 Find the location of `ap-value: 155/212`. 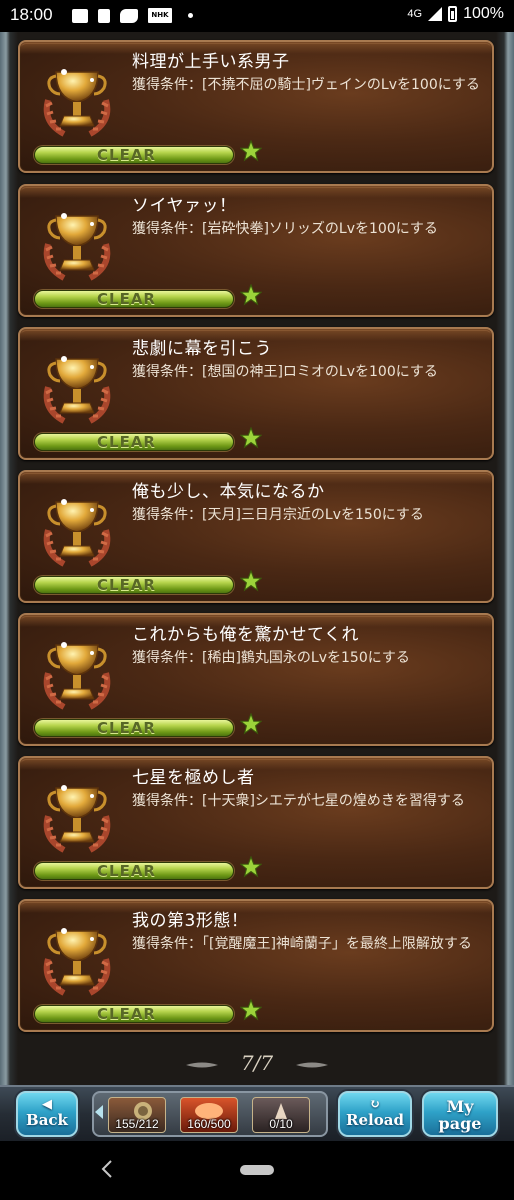

ap-value: 155/212 is located at coordinates (137, 1124).